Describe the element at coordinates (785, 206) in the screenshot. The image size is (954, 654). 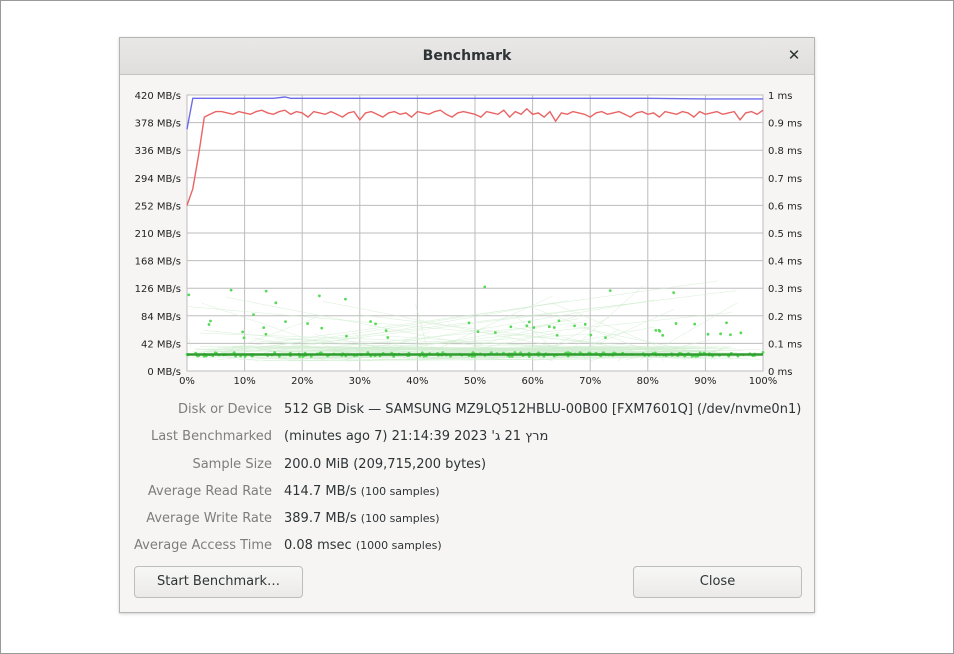
I see `y-right-tick-label: 0.6 ms` at that location.